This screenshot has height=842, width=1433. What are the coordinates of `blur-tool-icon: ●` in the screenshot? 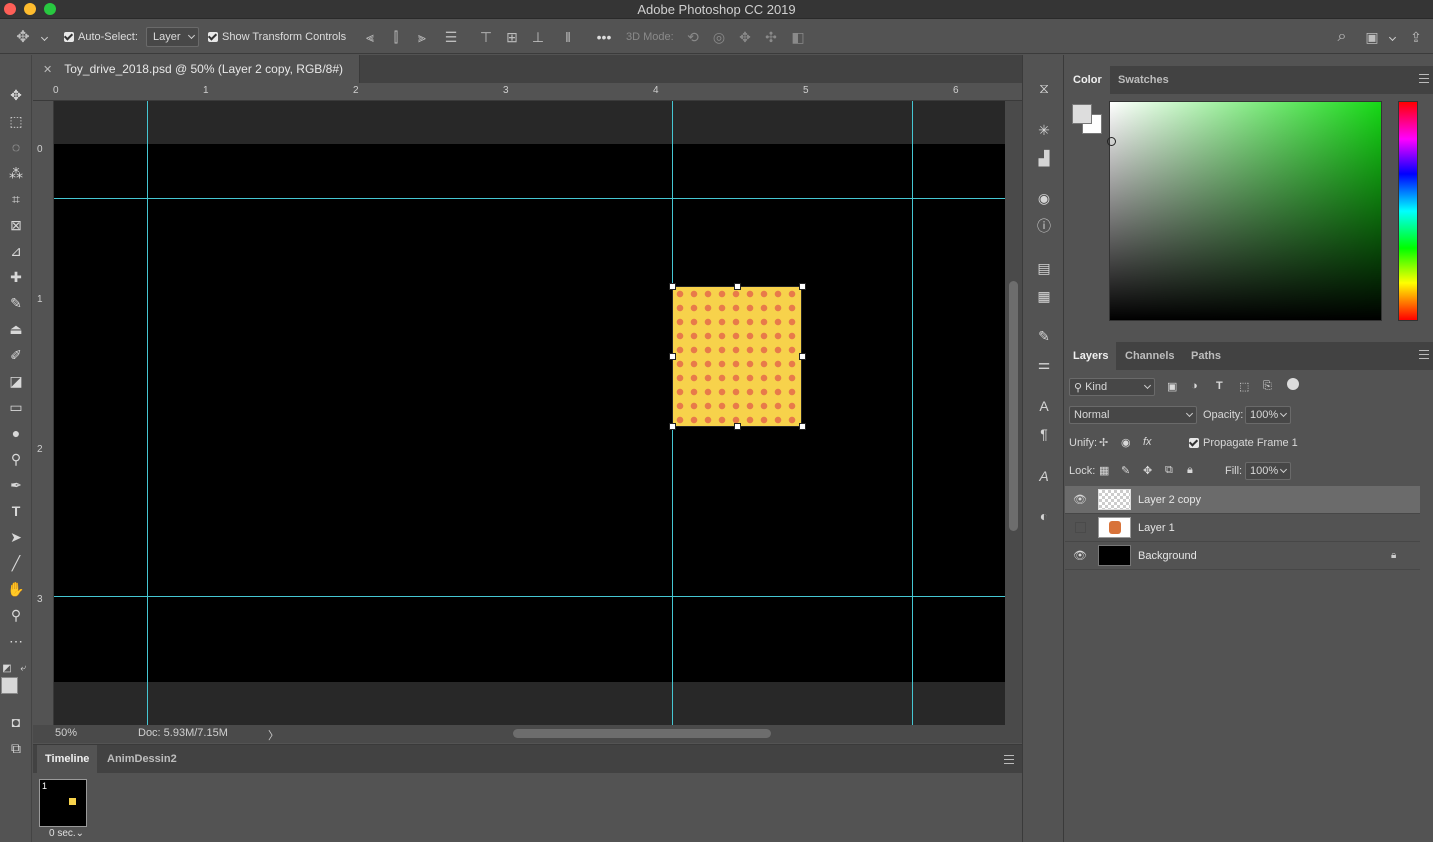 It's located at (16, 433).